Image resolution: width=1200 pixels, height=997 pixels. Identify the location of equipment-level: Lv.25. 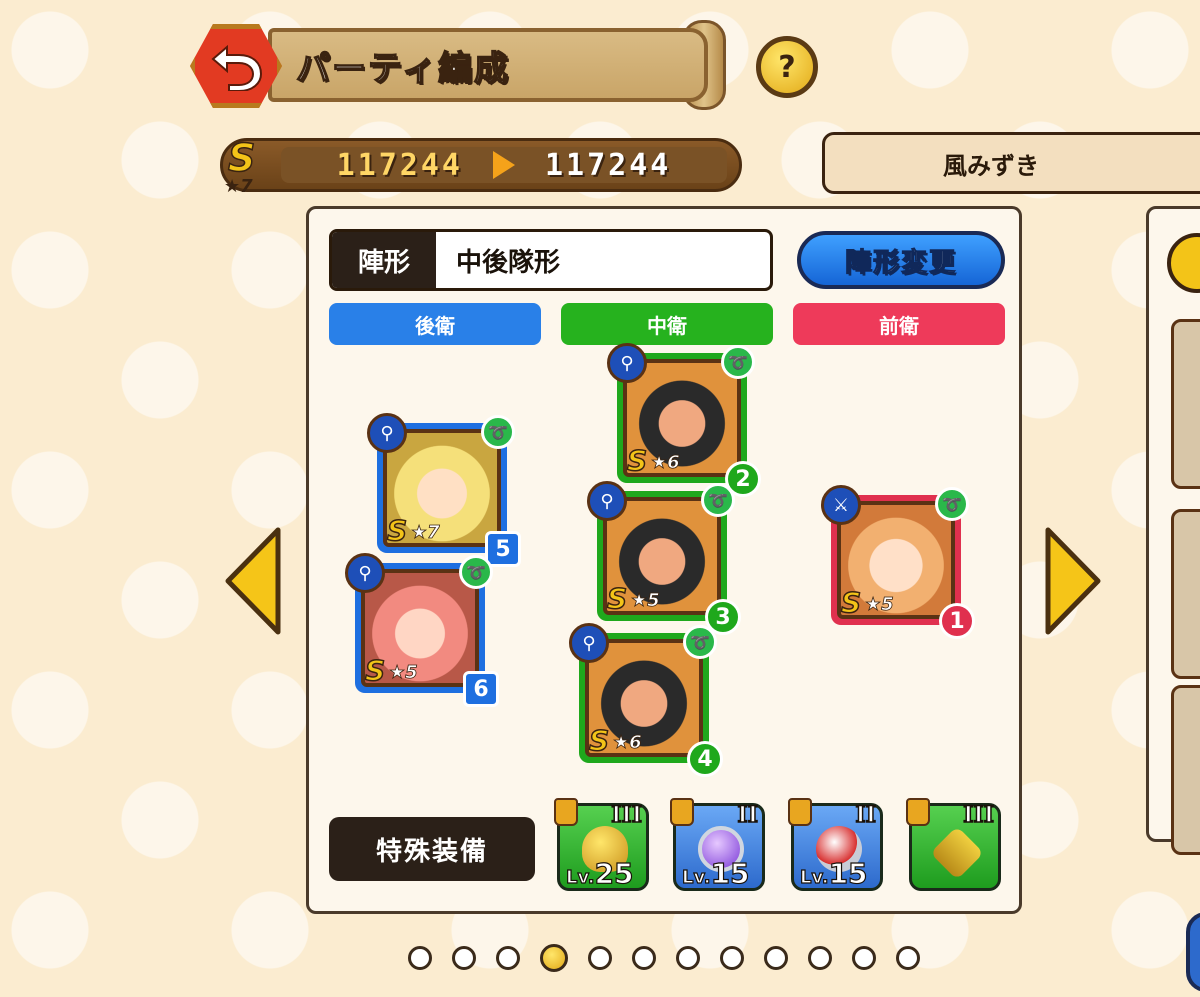
(599, 873).